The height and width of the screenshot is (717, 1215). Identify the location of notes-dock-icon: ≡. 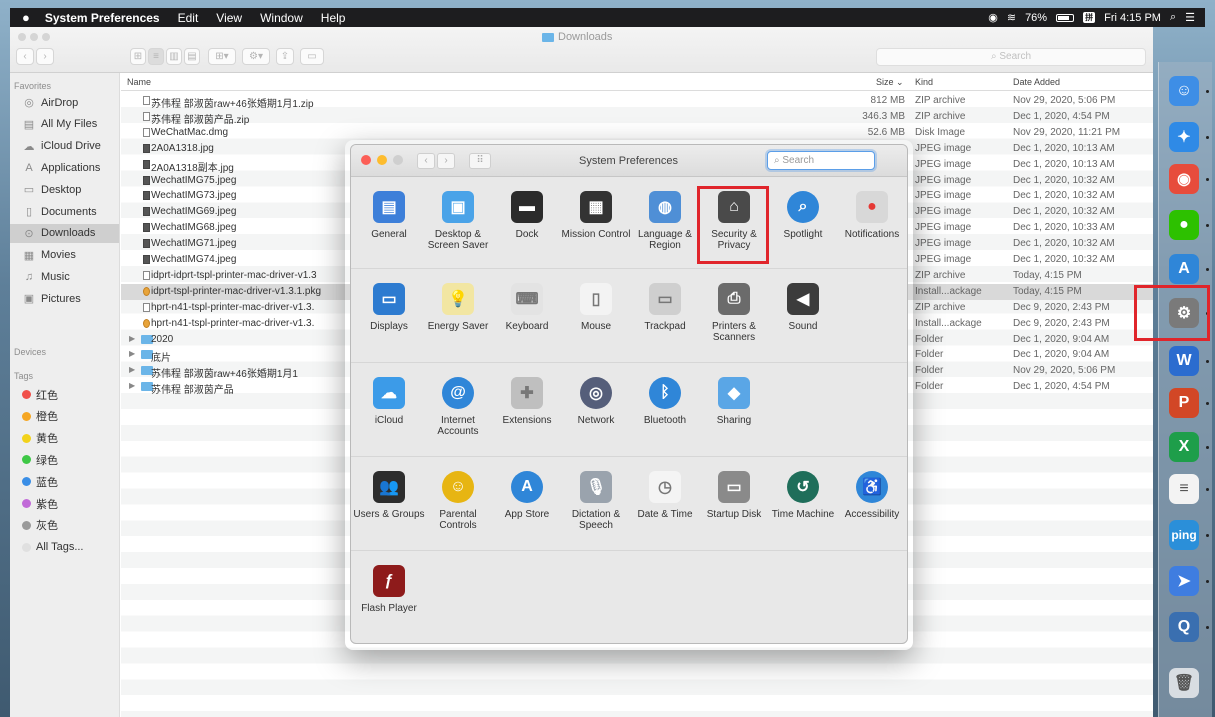
(1184, 489).